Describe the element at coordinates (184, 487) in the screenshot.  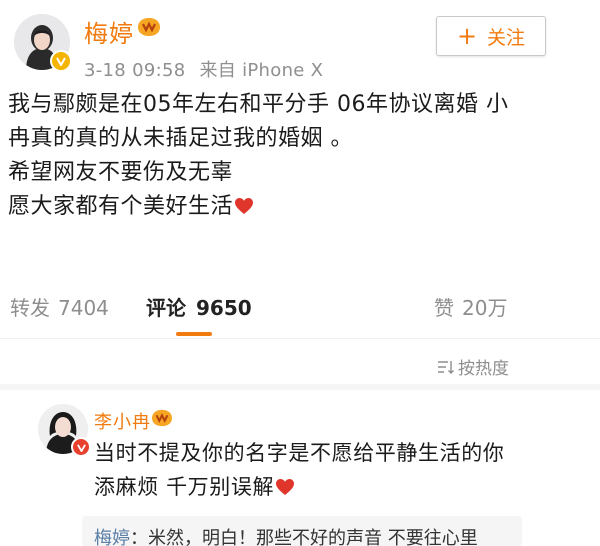
I see `comment-line-text: 添麻烦 千万别误解` at that location.